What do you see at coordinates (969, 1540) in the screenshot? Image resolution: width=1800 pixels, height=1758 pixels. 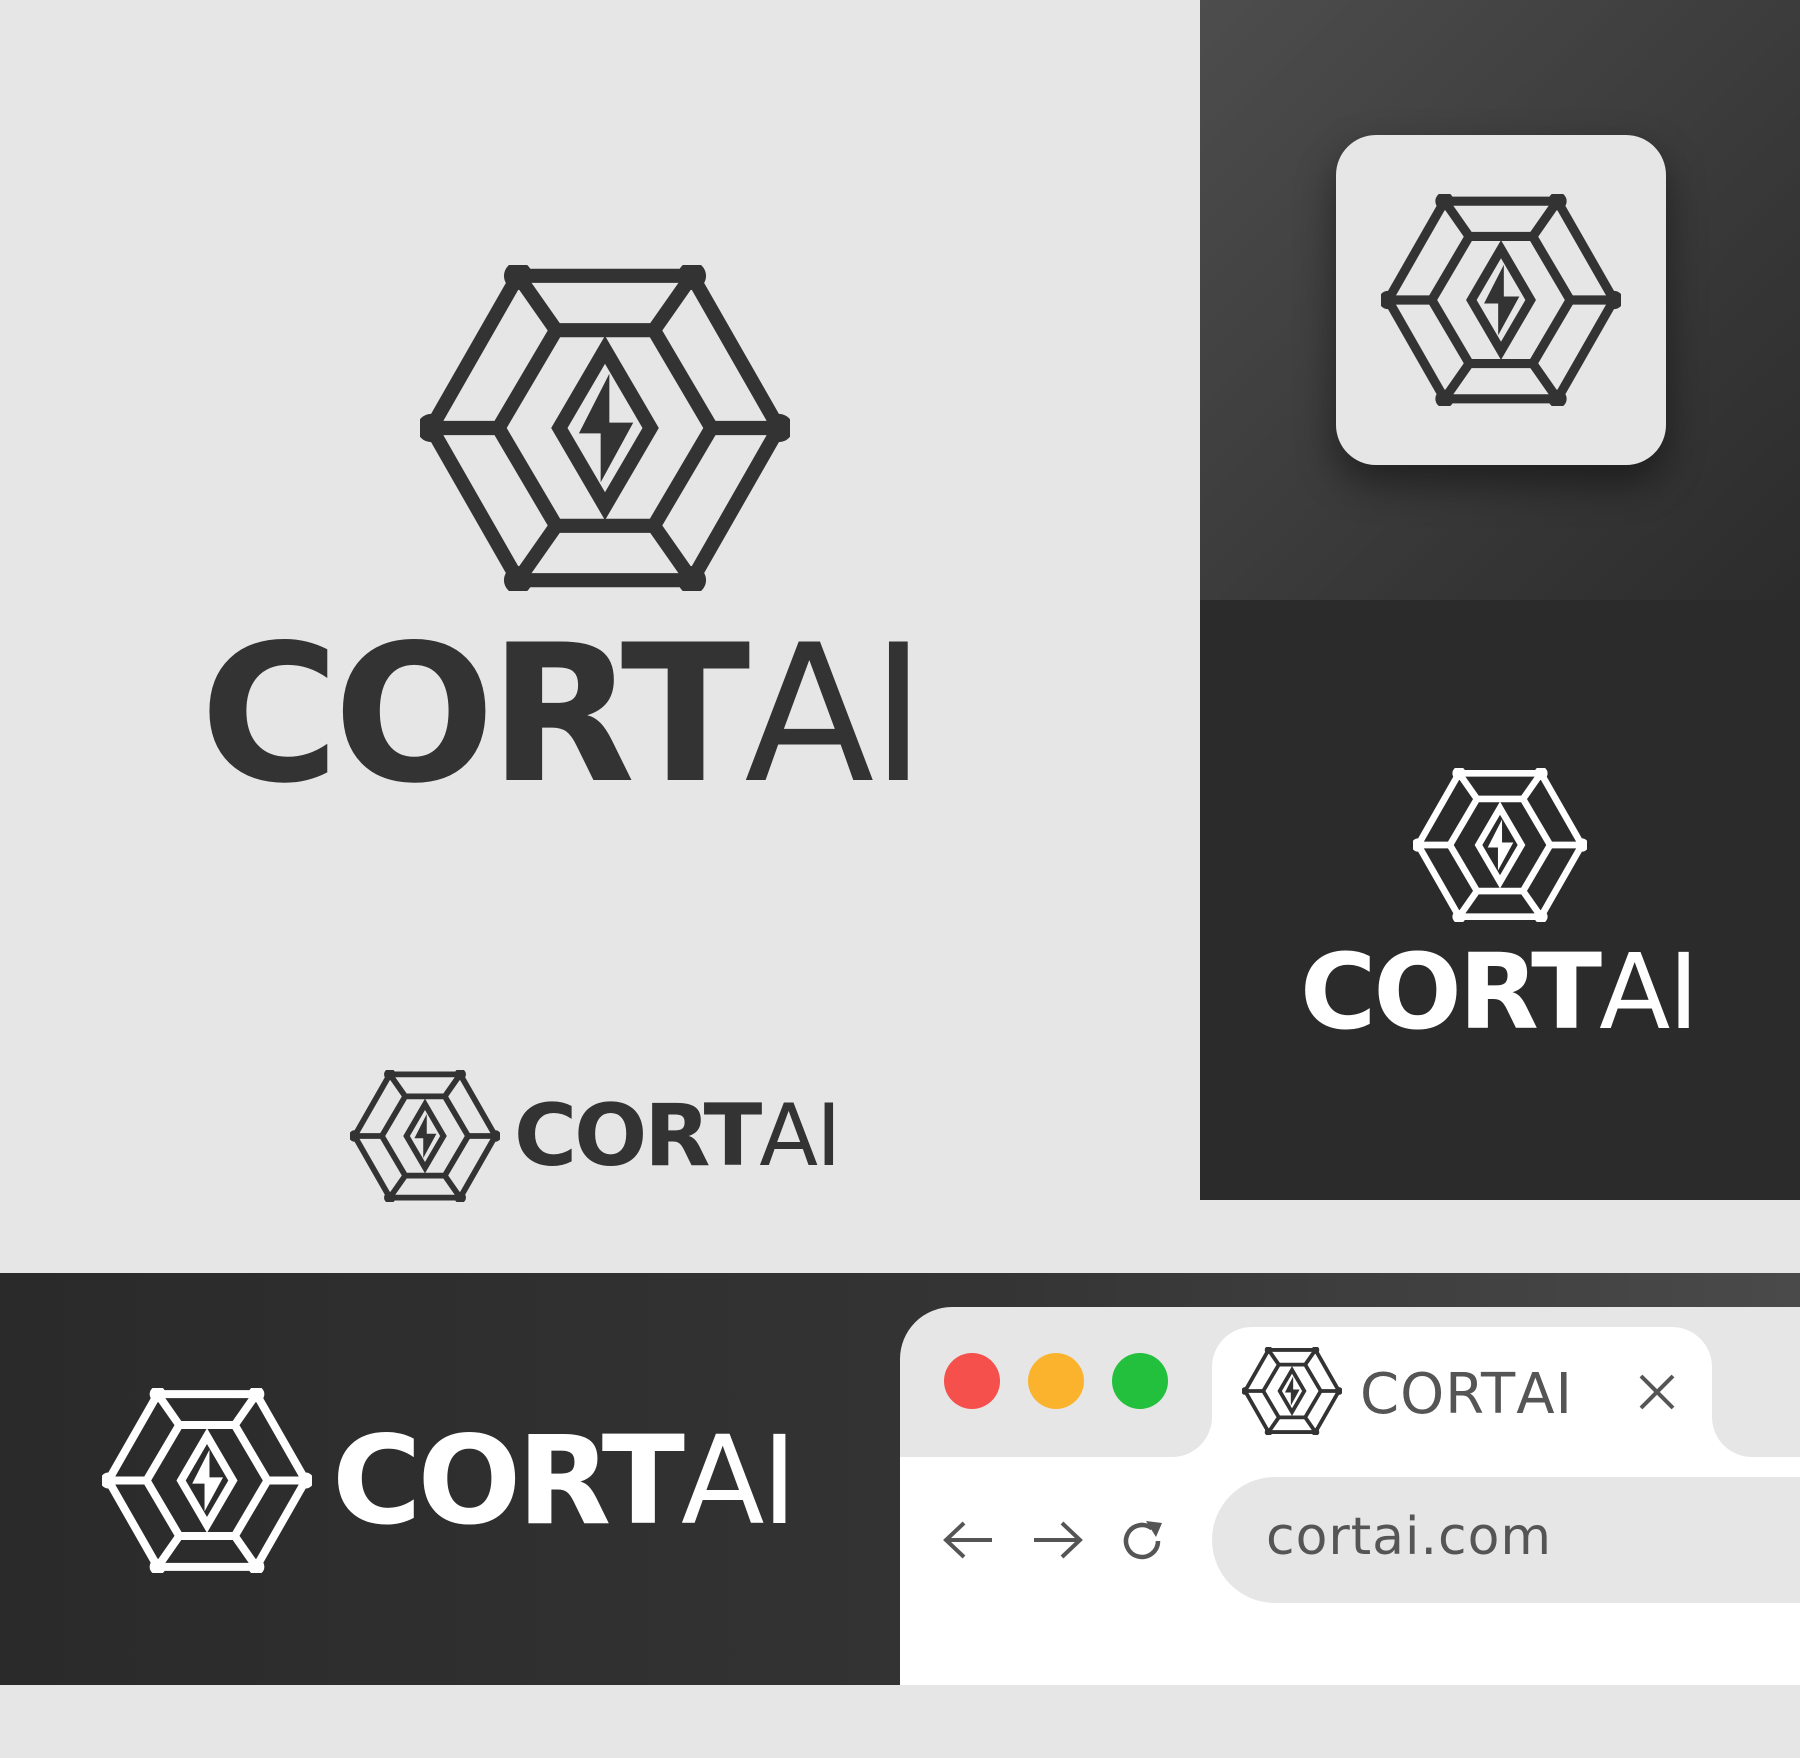 I see `back-arrow-icon` at bounding box center [969, 1540].